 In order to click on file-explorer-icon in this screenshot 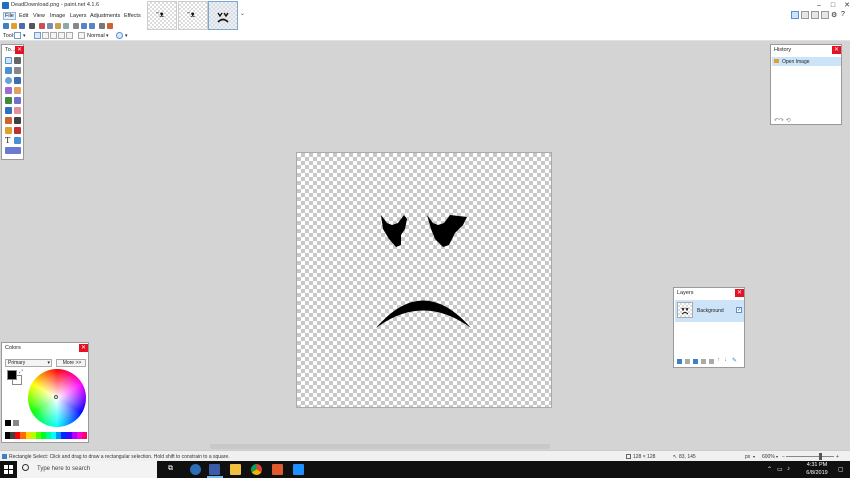, I will do `click(235, 469)`.